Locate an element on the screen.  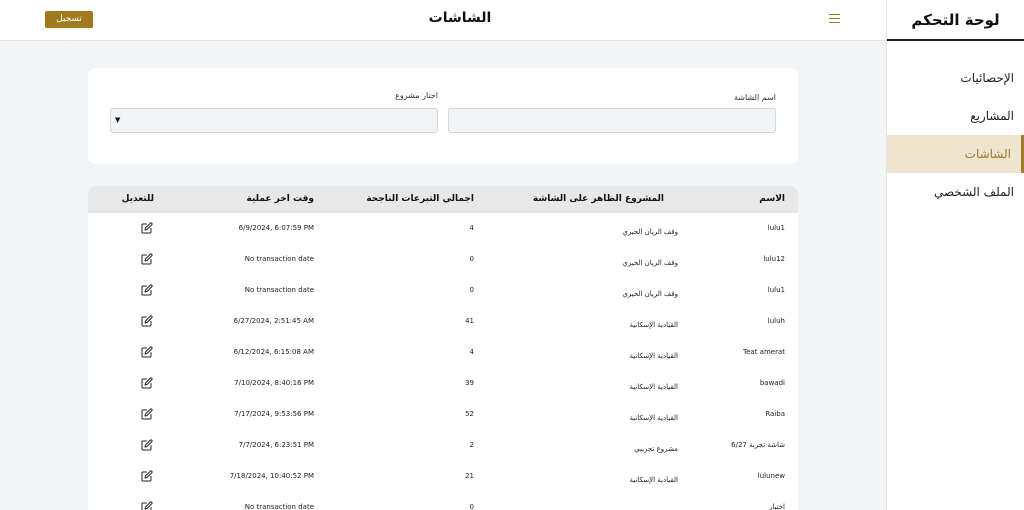
cell-total: 41 is located at coordinates (469, 321).